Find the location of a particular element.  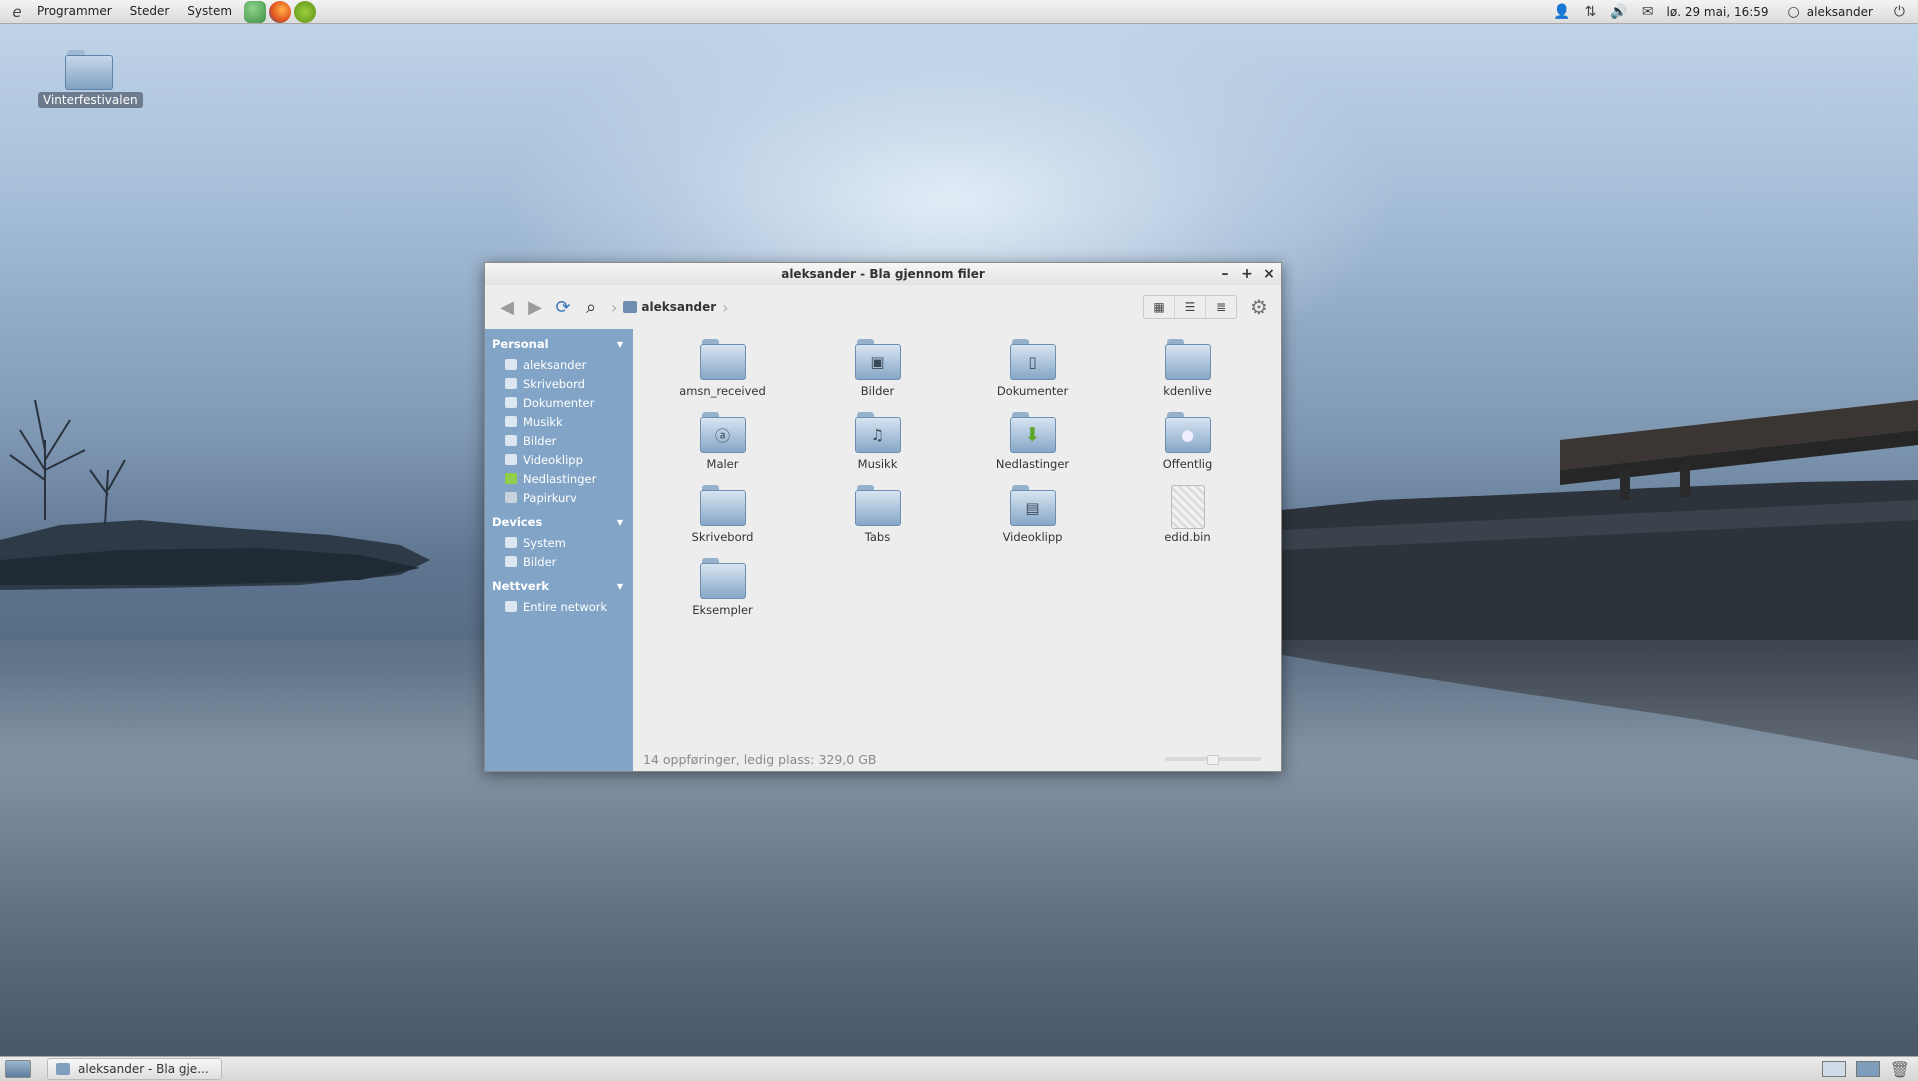

sidebar-item-label: Musikk is located at coordinates (543, 421).